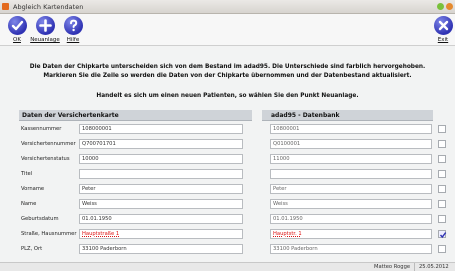  What do you see at coordinates (32, 249) in the screenshot?
I see `row-label: PLZ, Ort` at bounding box center [32, 249].